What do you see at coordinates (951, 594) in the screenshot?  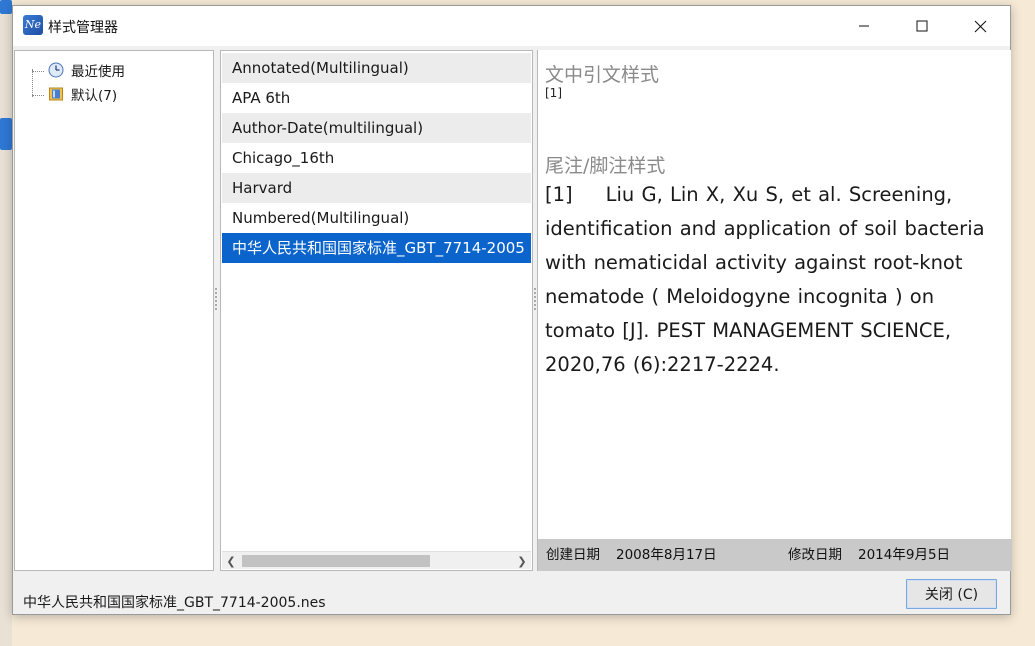 I see `close-button: 关闭 (C)` at bounding box center [951, 594].